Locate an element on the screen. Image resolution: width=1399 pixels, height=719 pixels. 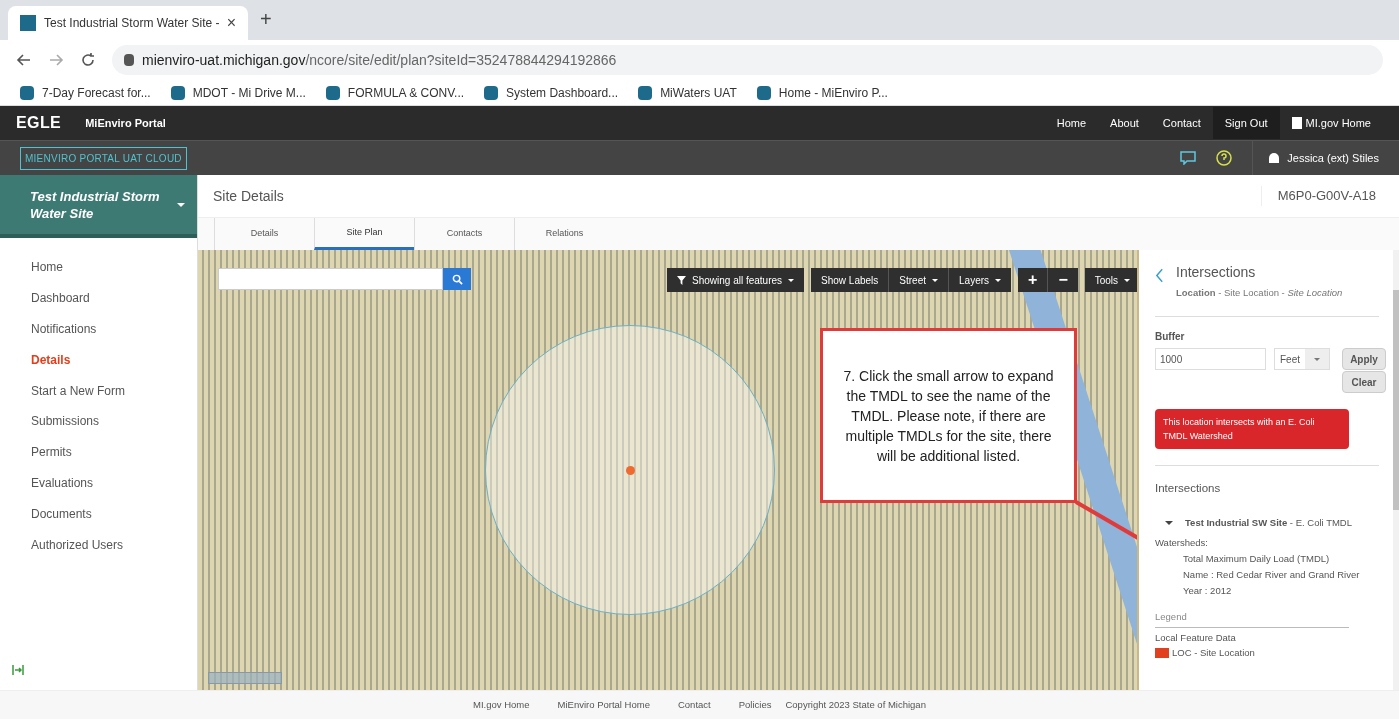
help-icon is located at coordinates (1224, 158).